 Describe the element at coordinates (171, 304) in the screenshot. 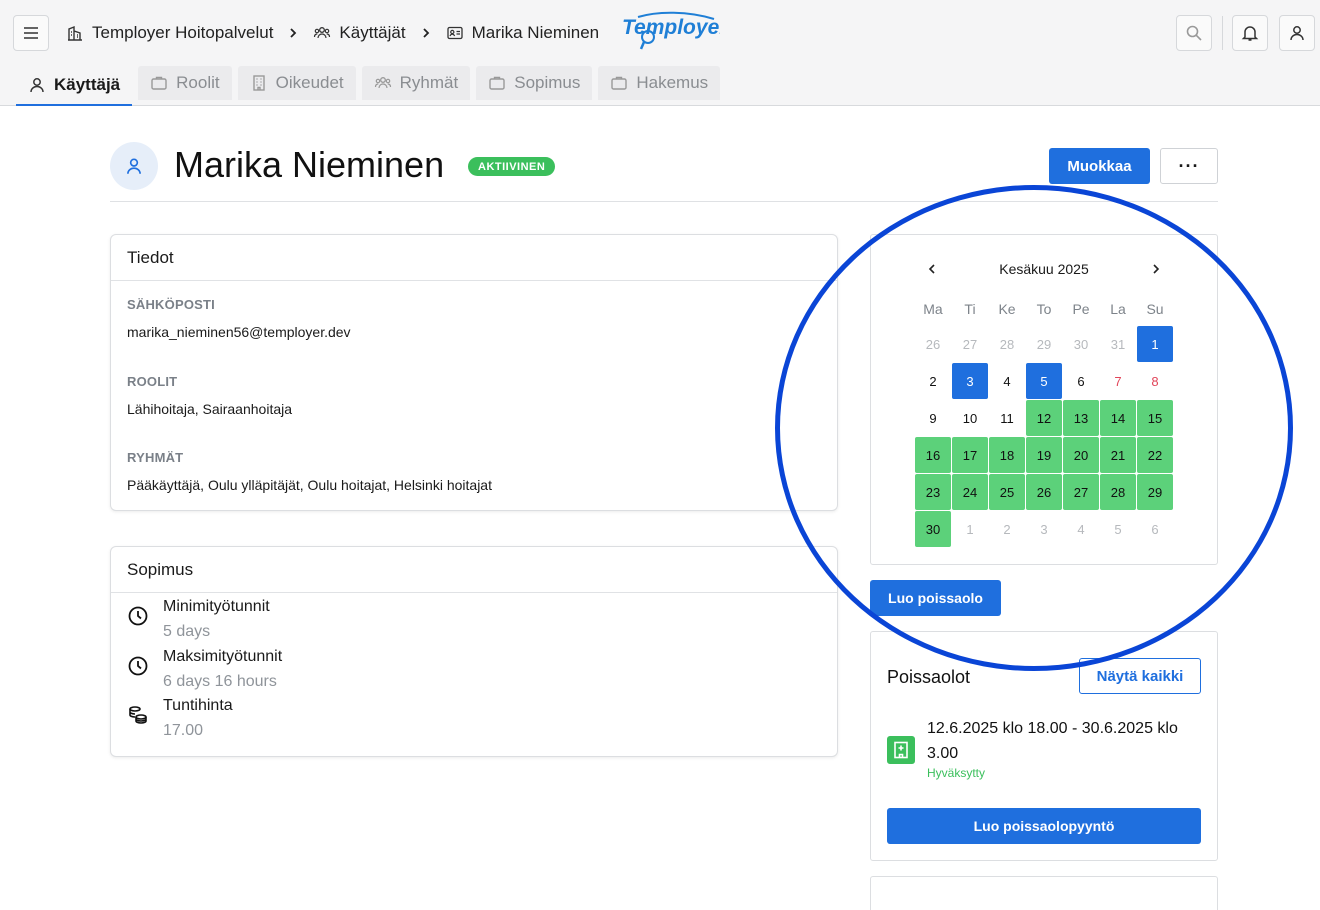

I see `email-label: SÄHKÖPOSTI` at that location.